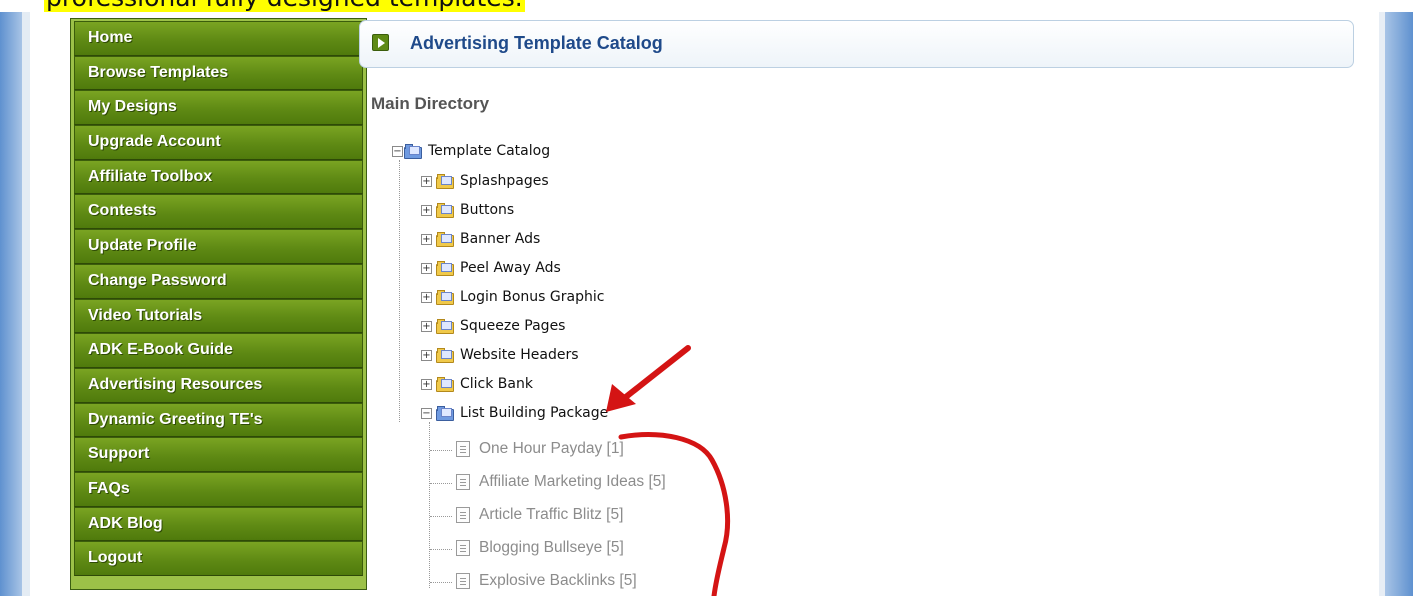 The width and height of the screenshot is (1413, 596). I want to click on nav-item-home: Home, so click(218, 38).